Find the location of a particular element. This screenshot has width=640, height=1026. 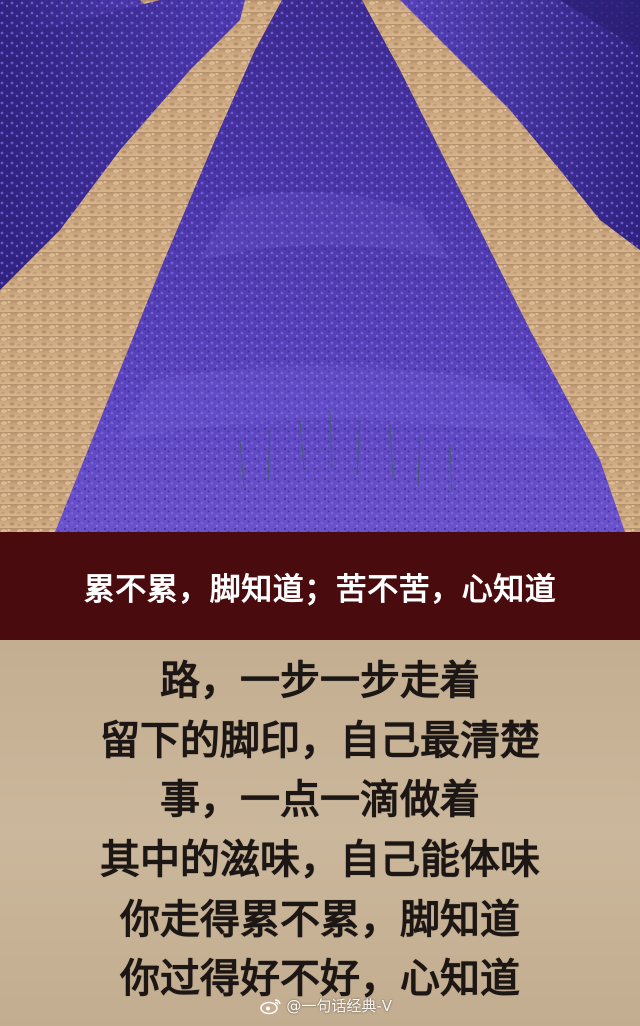

watermark: @一句话经典-V is located at coordinates (326, 1005).